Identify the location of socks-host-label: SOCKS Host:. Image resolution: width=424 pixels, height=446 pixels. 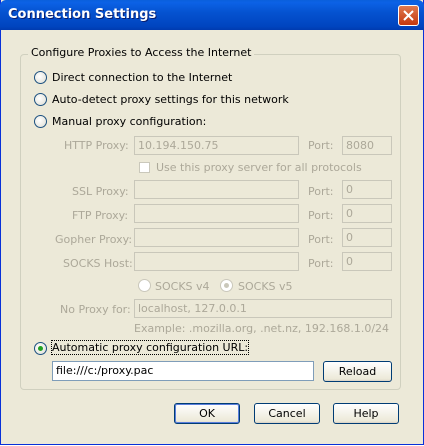
(98, 263).